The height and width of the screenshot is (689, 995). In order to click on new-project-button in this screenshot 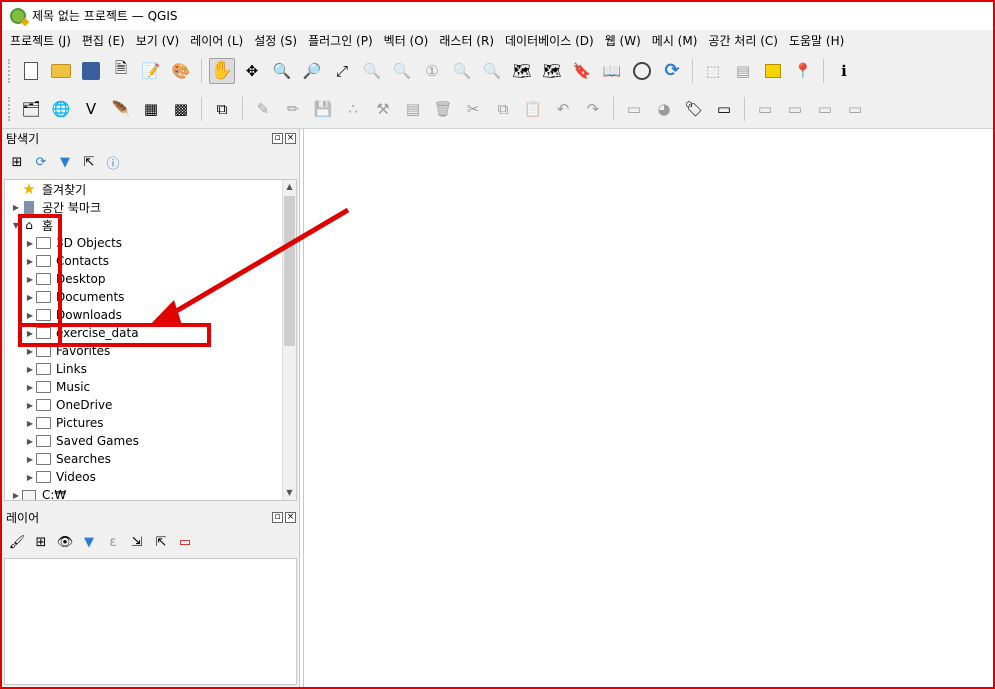, I will do `click(31, 71)`.